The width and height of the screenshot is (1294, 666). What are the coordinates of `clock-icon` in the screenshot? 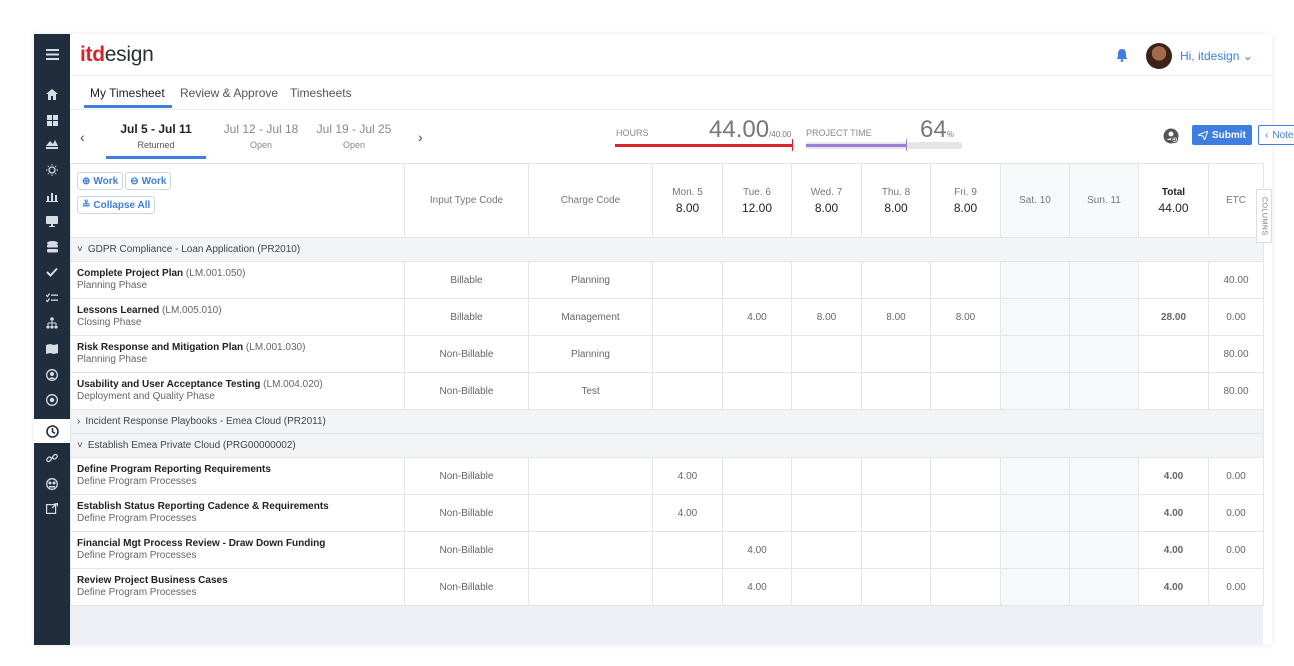 It's located at (52, 431).